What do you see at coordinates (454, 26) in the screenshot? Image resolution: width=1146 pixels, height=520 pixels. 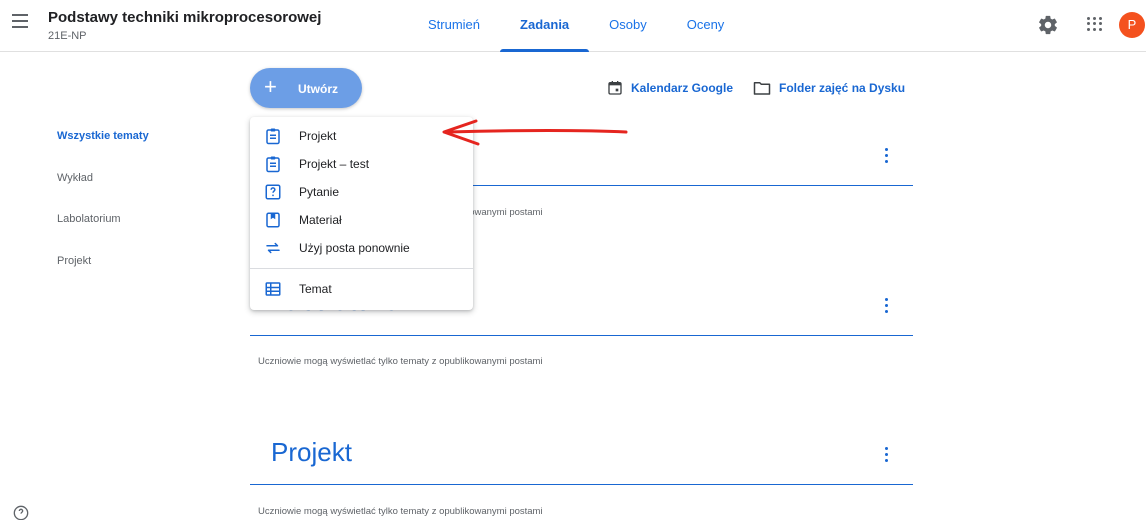 I see `tab-stream: Strumień` at bounding box center [454, 26].